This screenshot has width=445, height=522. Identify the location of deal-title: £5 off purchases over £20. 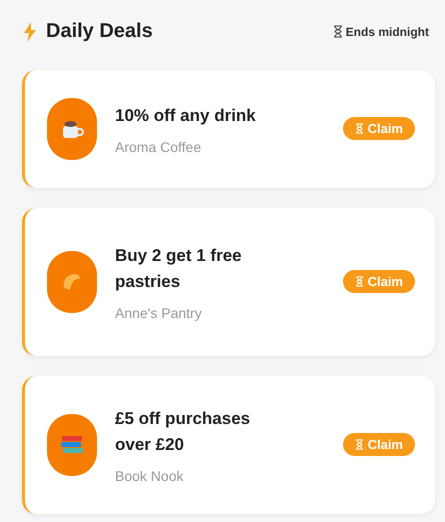
(183, 432).